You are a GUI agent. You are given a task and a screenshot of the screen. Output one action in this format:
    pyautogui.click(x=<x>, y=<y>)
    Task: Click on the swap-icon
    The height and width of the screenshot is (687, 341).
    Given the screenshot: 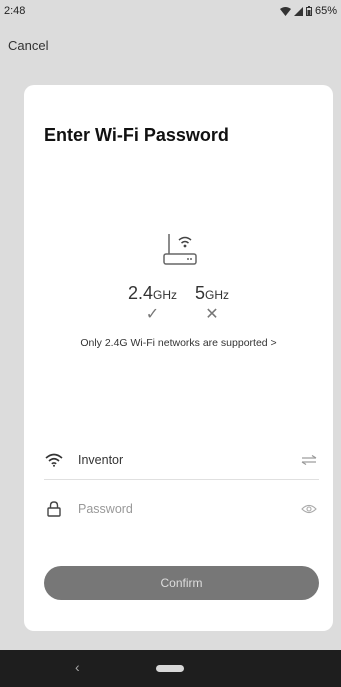 What is the action you would take?
    pyautogui.click(x=309, y=460)
    